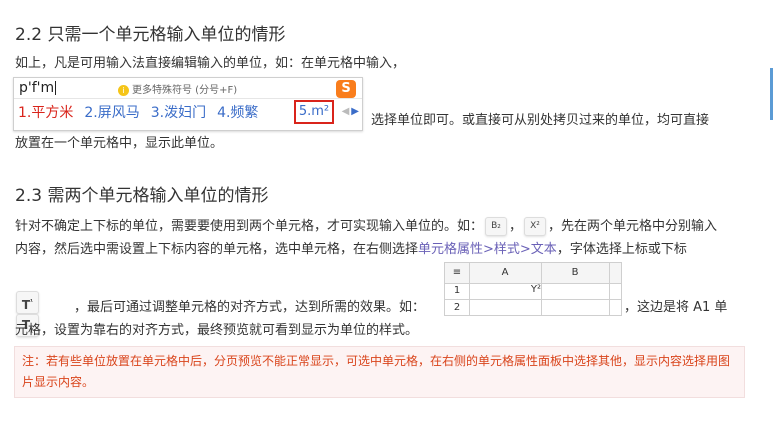 This screenshot has width=773, height=426. Describe the element at coordinates (457, 308) in the screenshot. I see `sheet-row-2: 2` at that location.